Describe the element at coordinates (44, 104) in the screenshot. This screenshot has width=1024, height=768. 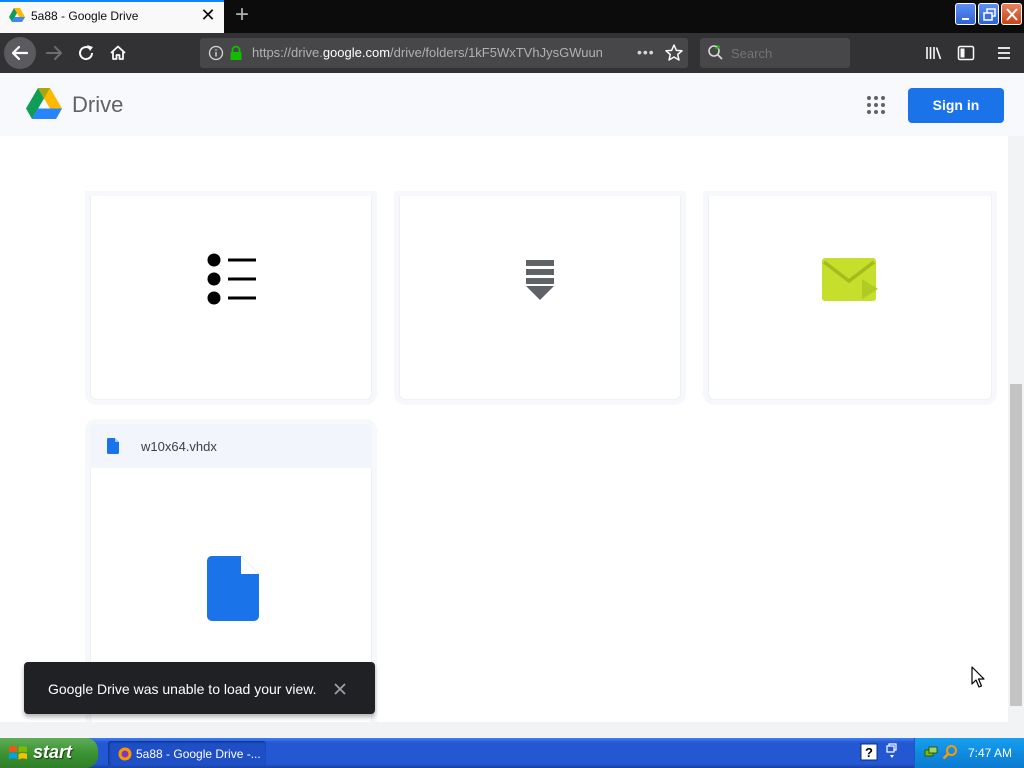
I see `drive-logo-icon` at that location.